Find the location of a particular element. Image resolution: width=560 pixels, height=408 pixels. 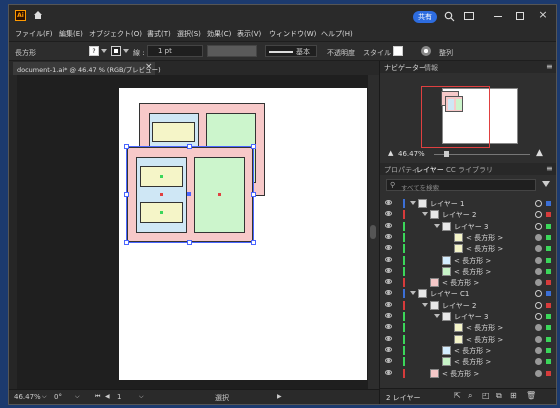

layers-search-input: ⚲ すべてを検索 is located at coordinates (461, 185).